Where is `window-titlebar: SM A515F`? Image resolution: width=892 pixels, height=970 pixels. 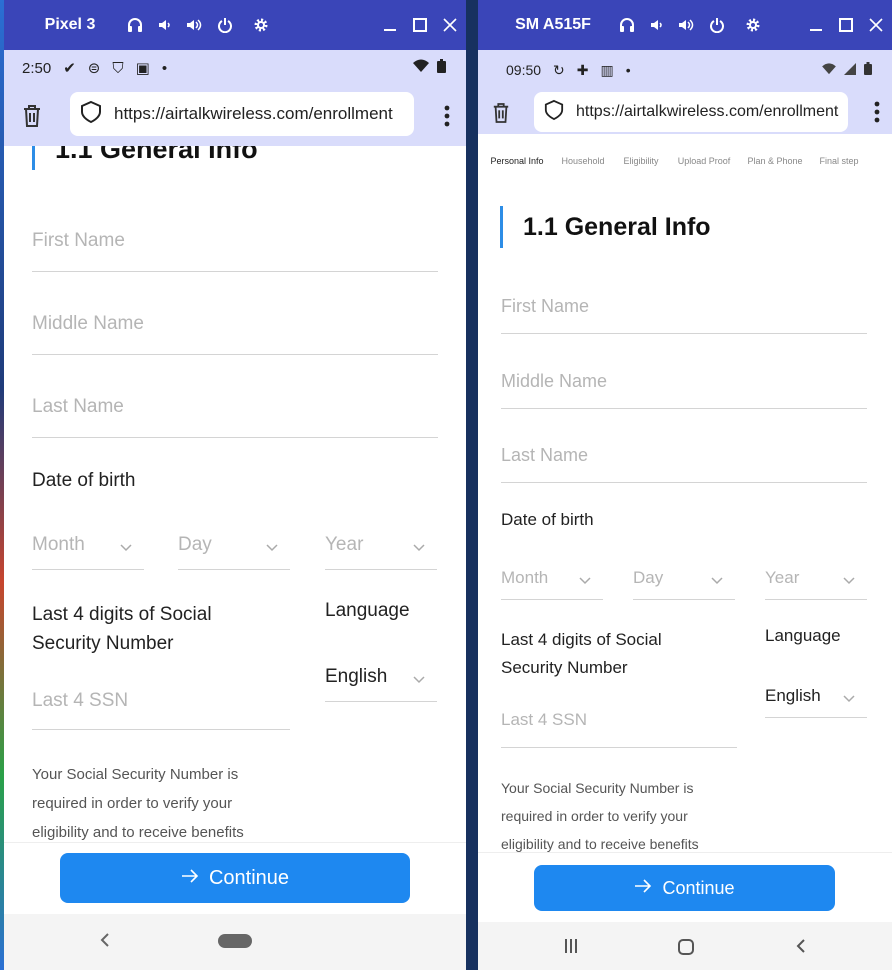
window-titlebar: SM A515F is located at coordinates (685, 25).